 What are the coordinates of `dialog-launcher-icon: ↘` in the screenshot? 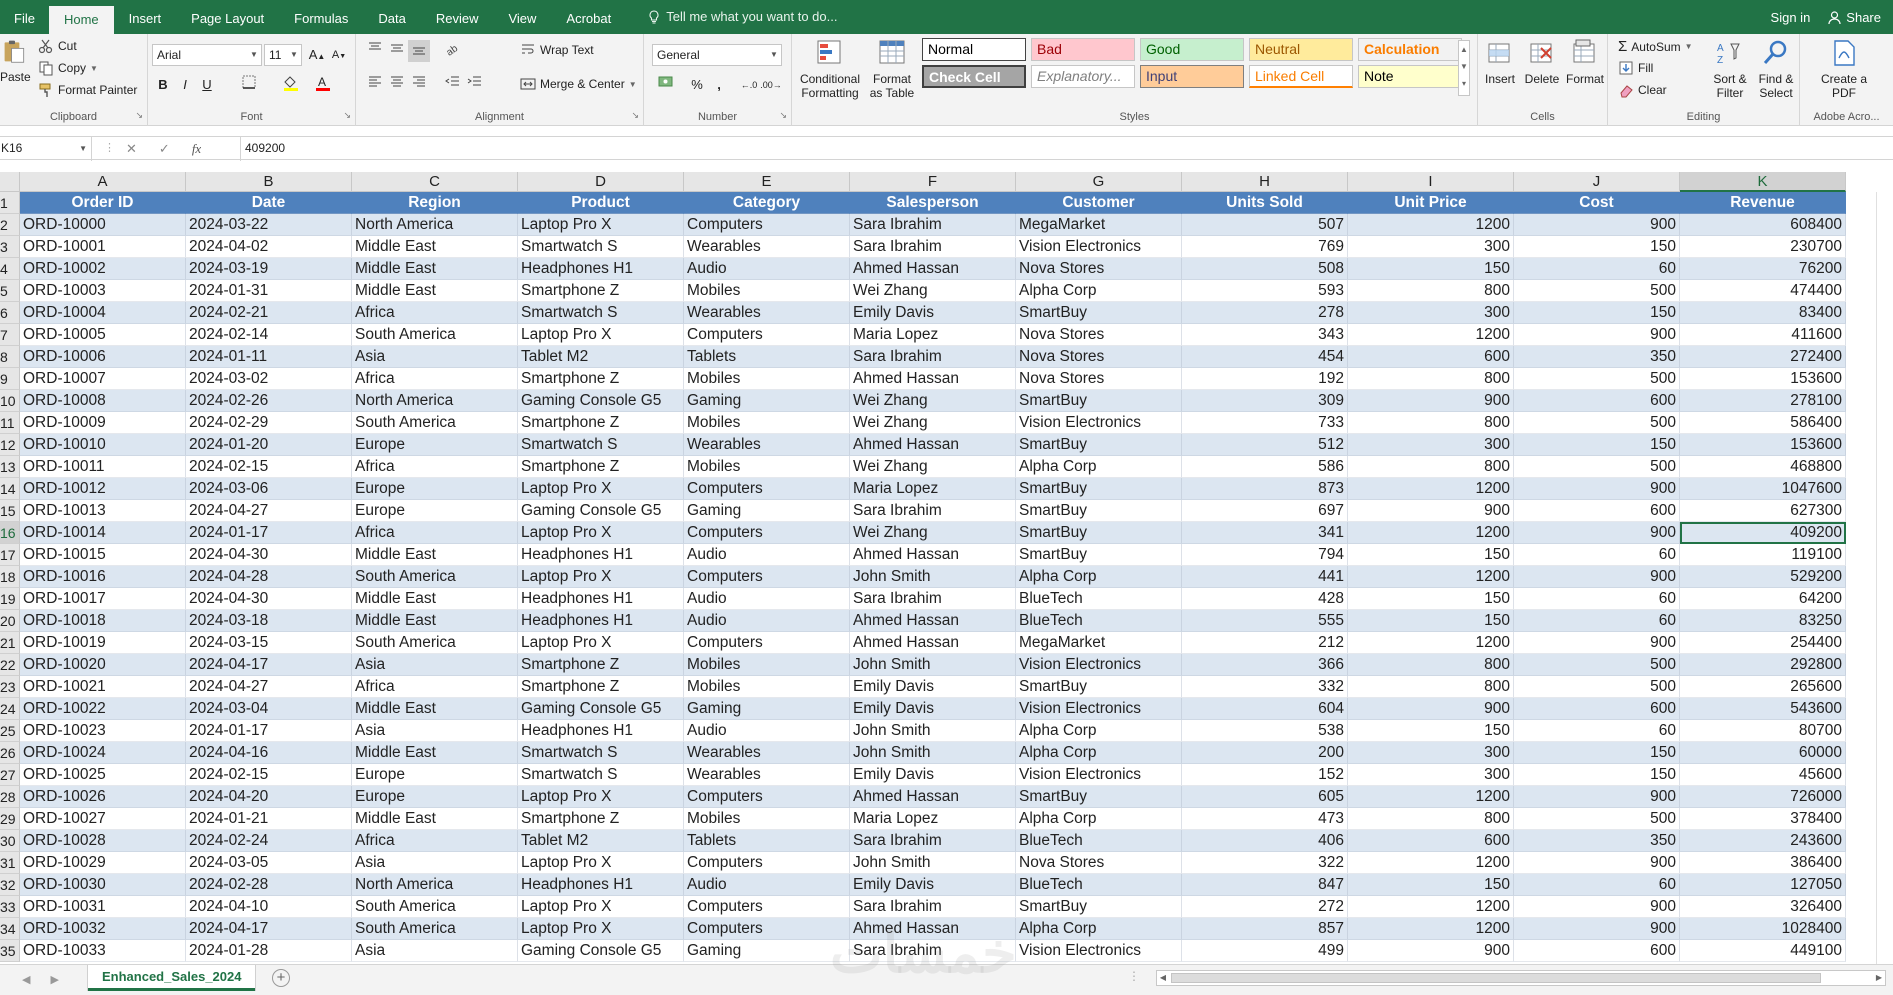 It's located at (347, 115).